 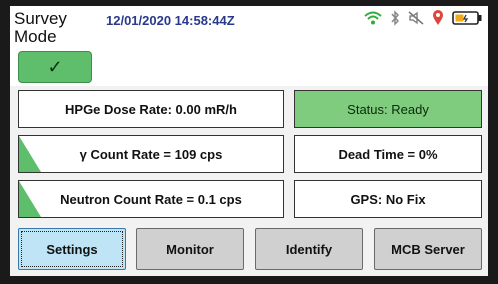 I want to click on dead-time-readout: Dead Time = 0%, so click(x=388, y=154).